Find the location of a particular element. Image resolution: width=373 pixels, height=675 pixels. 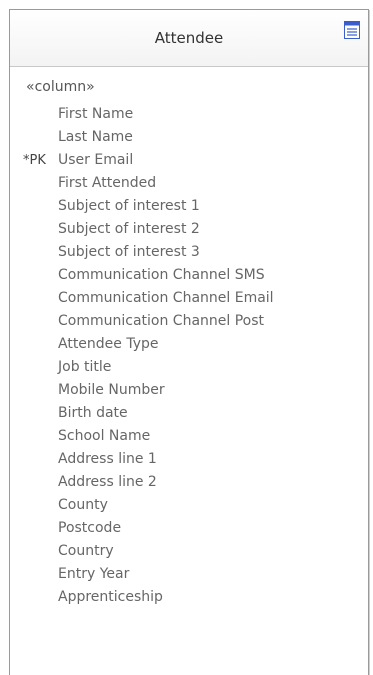

attribute-row: Communication Channel SMS is located at coordinates (189, 275).